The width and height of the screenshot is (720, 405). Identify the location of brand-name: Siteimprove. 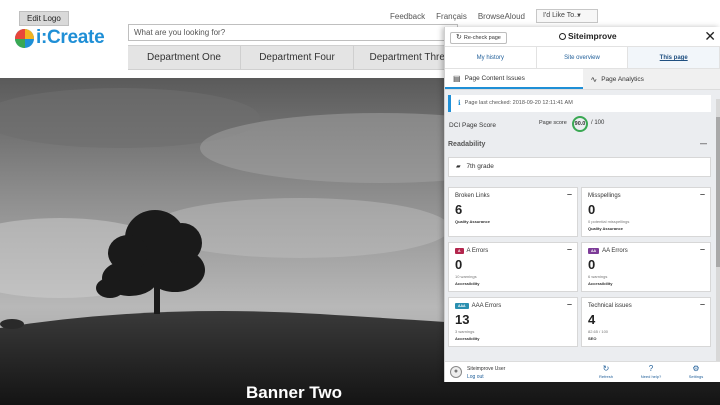
(592, 36).